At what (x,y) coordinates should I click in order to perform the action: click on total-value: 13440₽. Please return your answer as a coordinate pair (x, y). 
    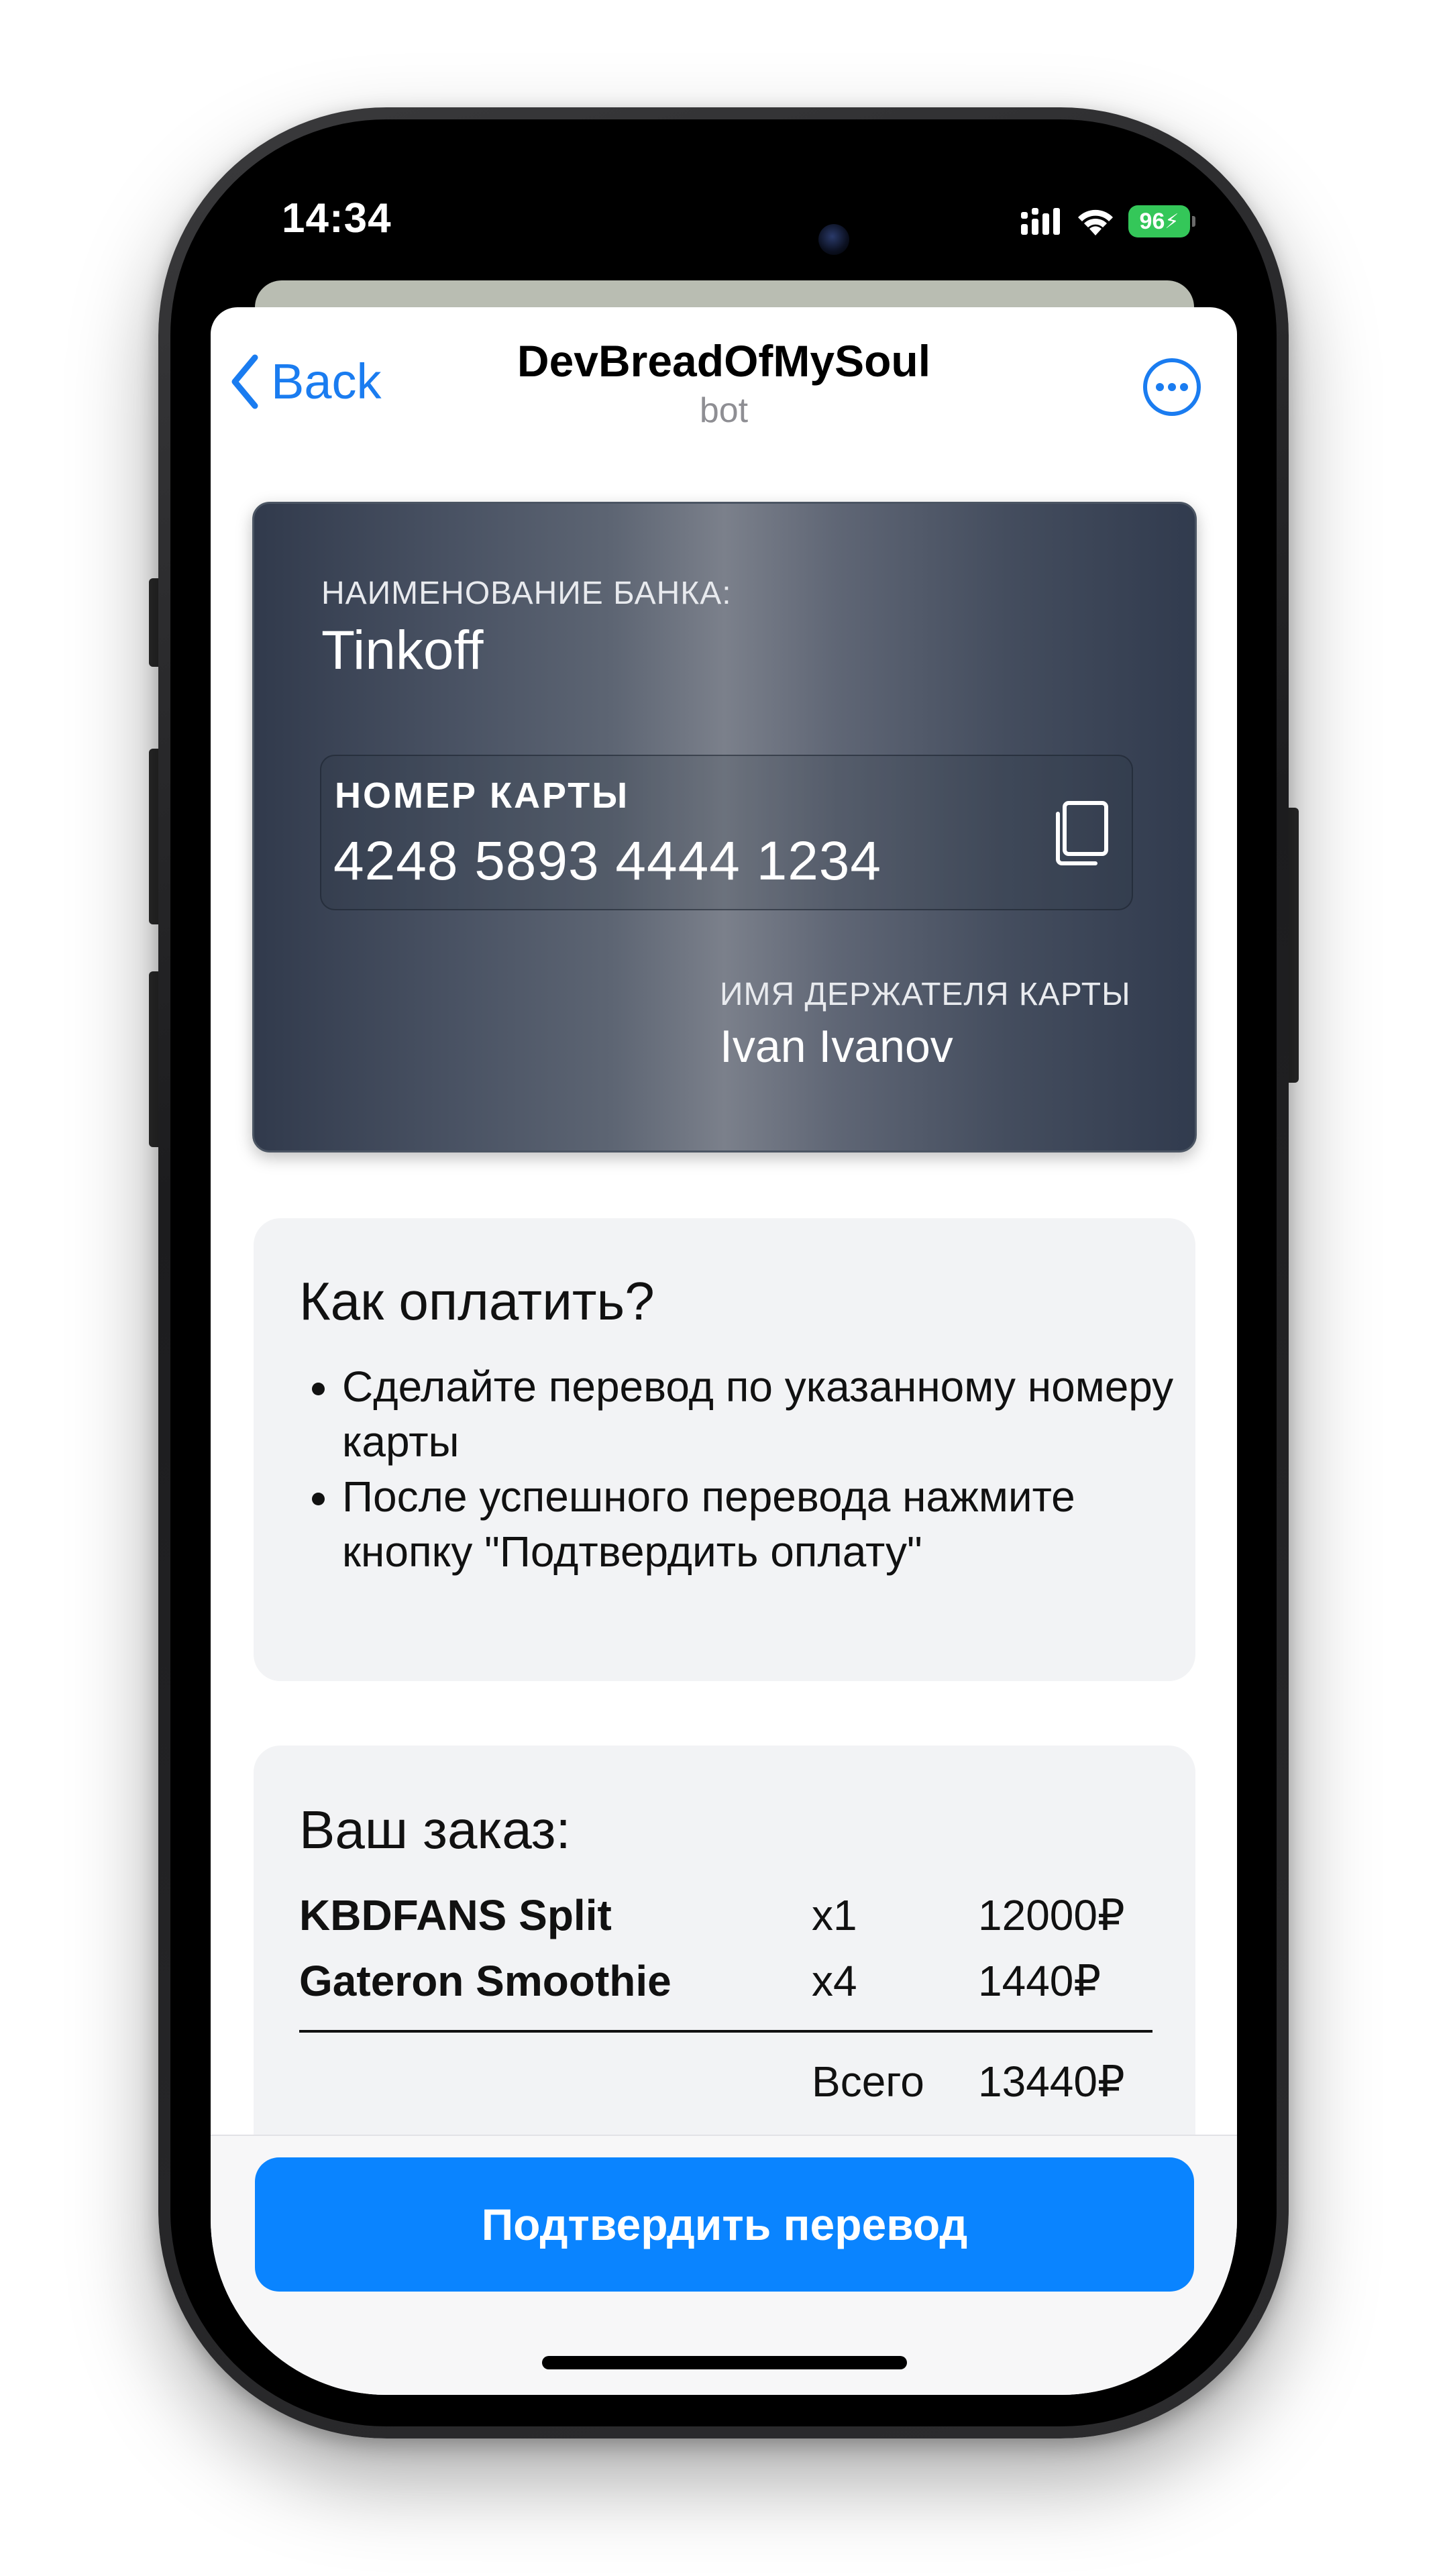
    Looking at the image, I should click on (1051, 2081).